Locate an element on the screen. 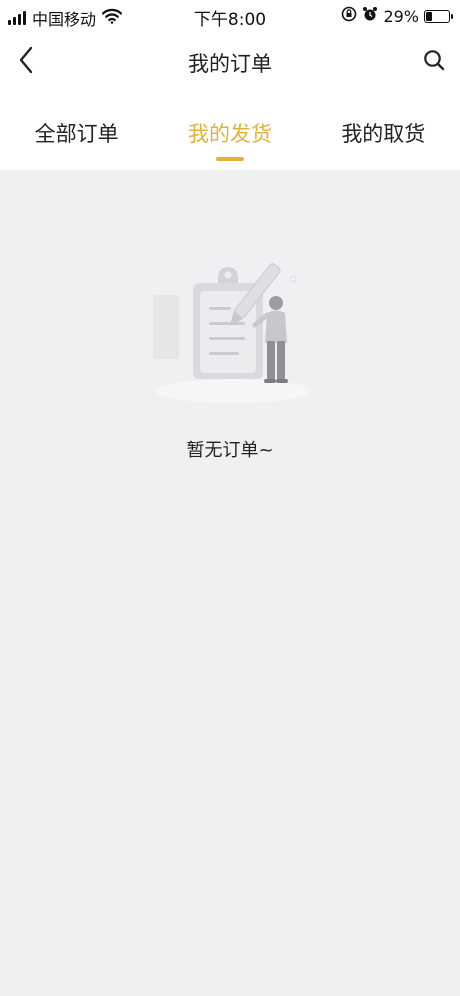  page-title: 我的订单 is located at coordinates (230, 64).